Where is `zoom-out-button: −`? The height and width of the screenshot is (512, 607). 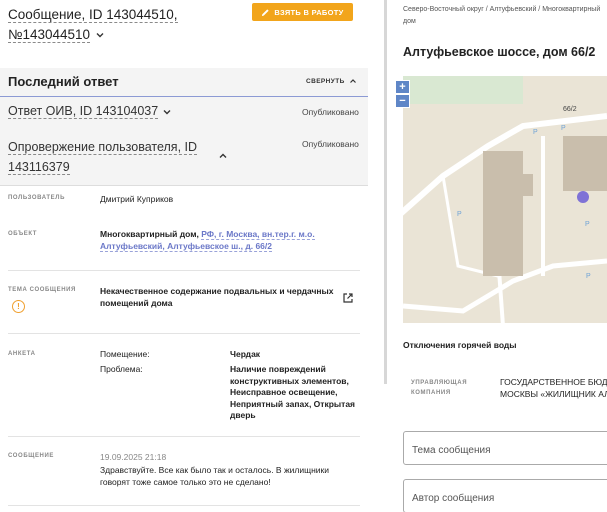 zoom-out-button: − is located at coordinates (402, 101).